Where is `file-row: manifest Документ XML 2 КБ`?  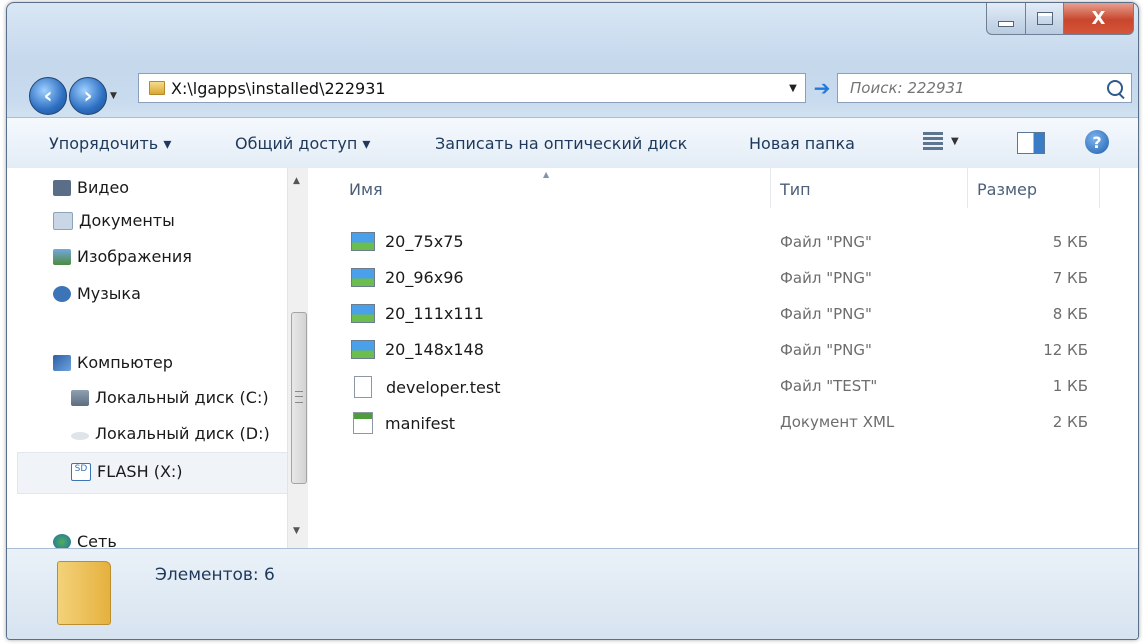 file-row: manifest Документ XML 2 КБ is located at coordinates (722, 422).